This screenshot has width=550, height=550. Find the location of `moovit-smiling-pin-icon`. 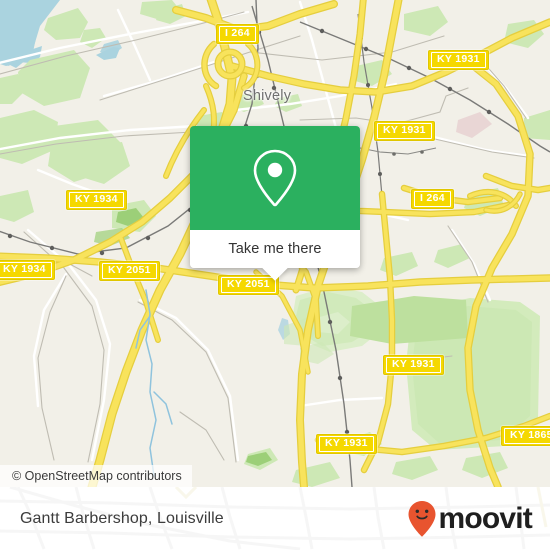

moovit-smiling-pin-icon is located at coordinates (422, 518).